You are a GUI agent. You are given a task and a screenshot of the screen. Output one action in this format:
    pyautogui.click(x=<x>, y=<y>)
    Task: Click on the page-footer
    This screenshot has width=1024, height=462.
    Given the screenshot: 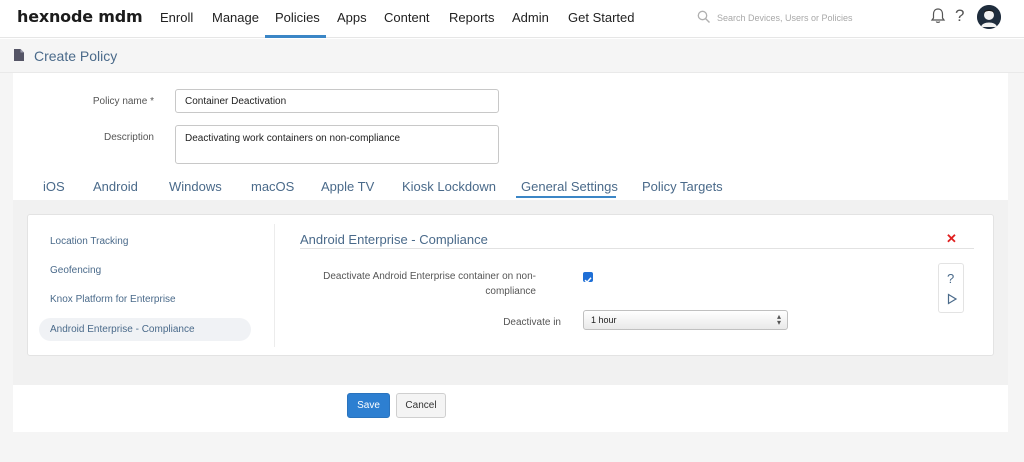 What is the action you would take?
    pyautogui.click(x=512, y=447)
    